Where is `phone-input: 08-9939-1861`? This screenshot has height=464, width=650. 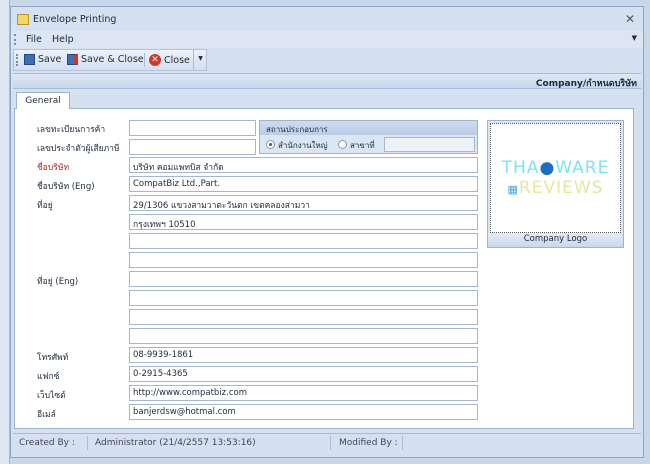 phone-input: 08-9939-1861 is located at coordinates (303, 355).